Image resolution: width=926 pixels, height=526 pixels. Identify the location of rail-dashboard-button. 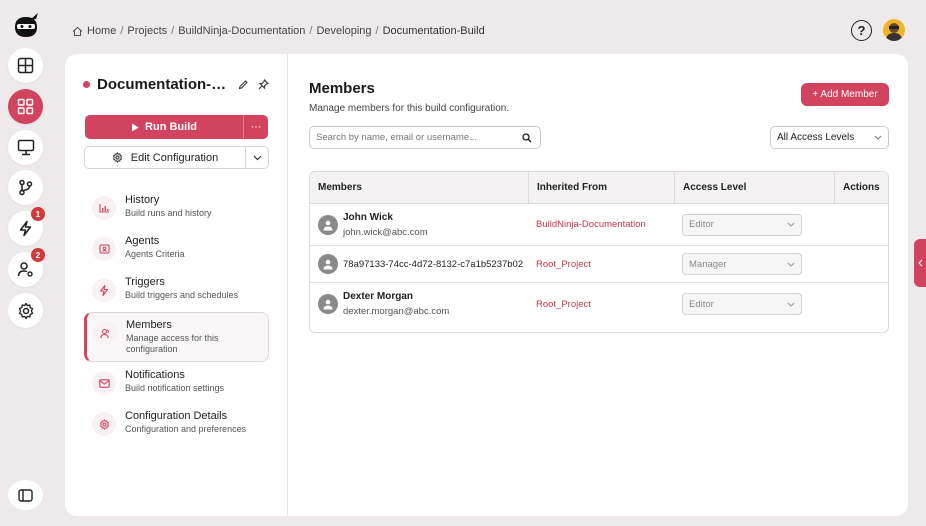
(25, 65).